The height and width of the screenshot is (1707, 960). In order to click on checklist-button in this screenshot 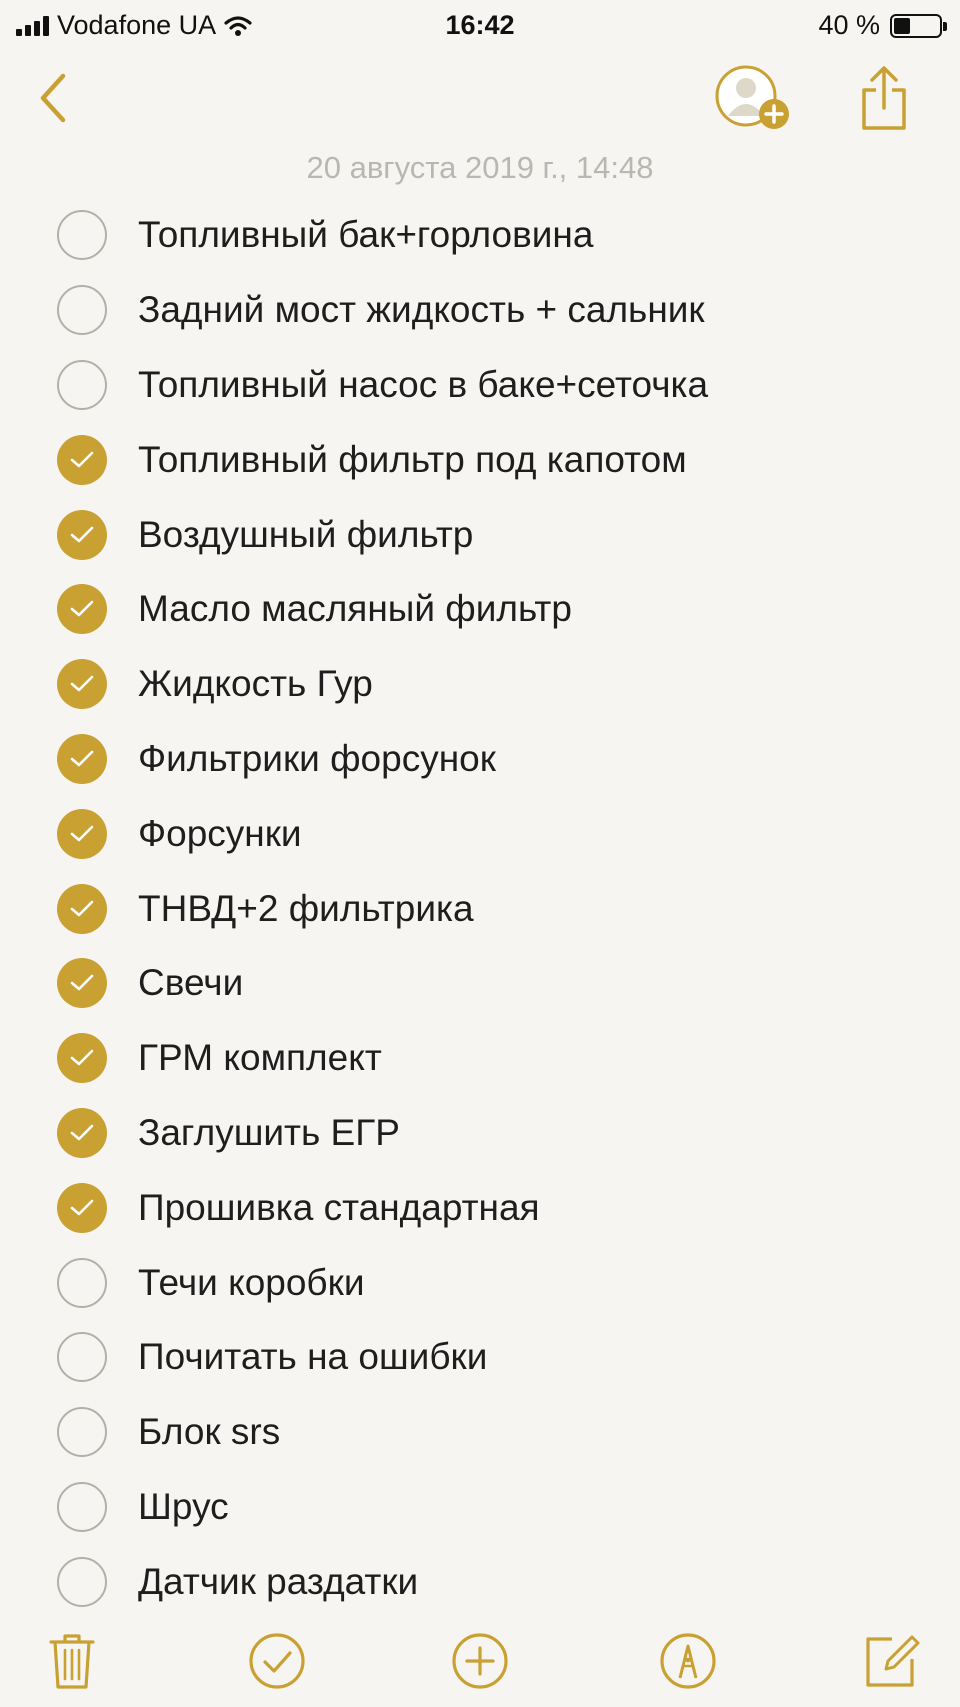, I will do `click(277, 1661)`.